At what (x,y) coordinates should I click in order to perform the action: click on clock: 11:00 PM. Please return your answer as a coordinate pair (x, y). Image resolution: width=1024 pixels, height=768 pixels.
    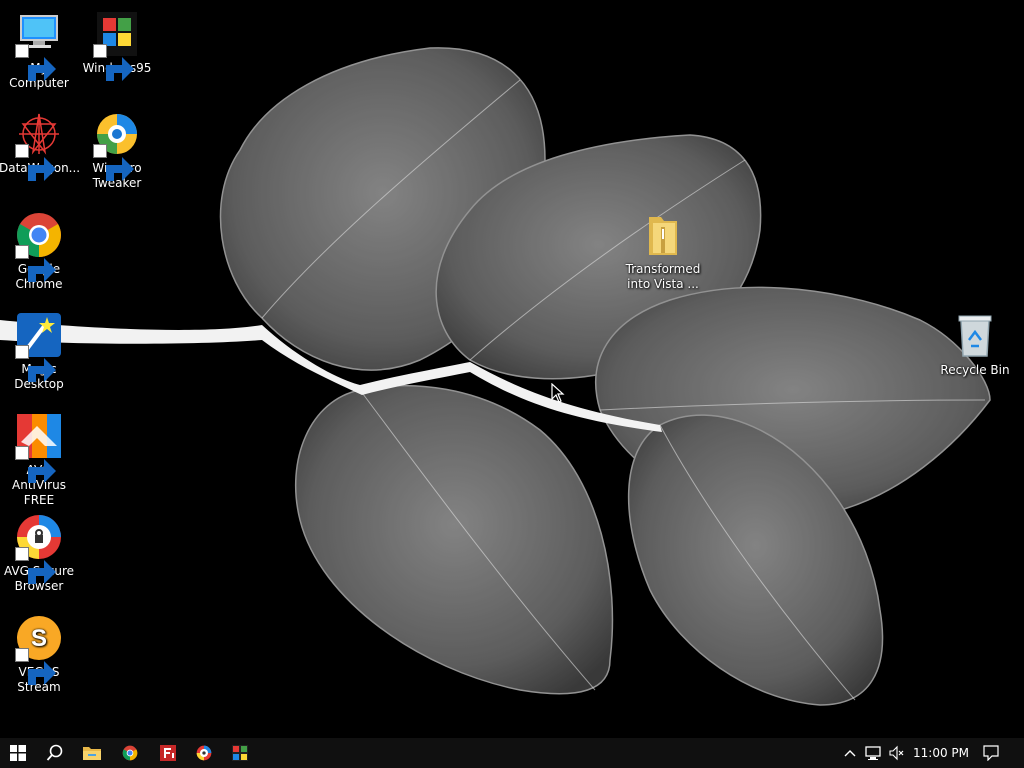
    Looking at the image, I should click on (941, 753).